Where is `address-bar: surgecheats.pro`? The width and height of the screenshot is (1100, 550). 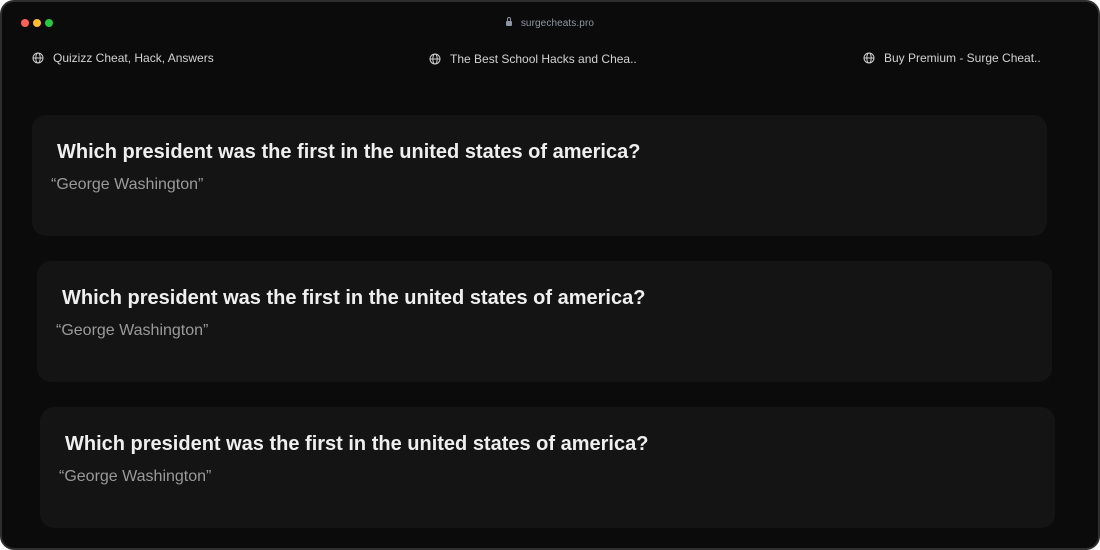 address-bar: surgecheats.pro is located at coordinates (550, 23).